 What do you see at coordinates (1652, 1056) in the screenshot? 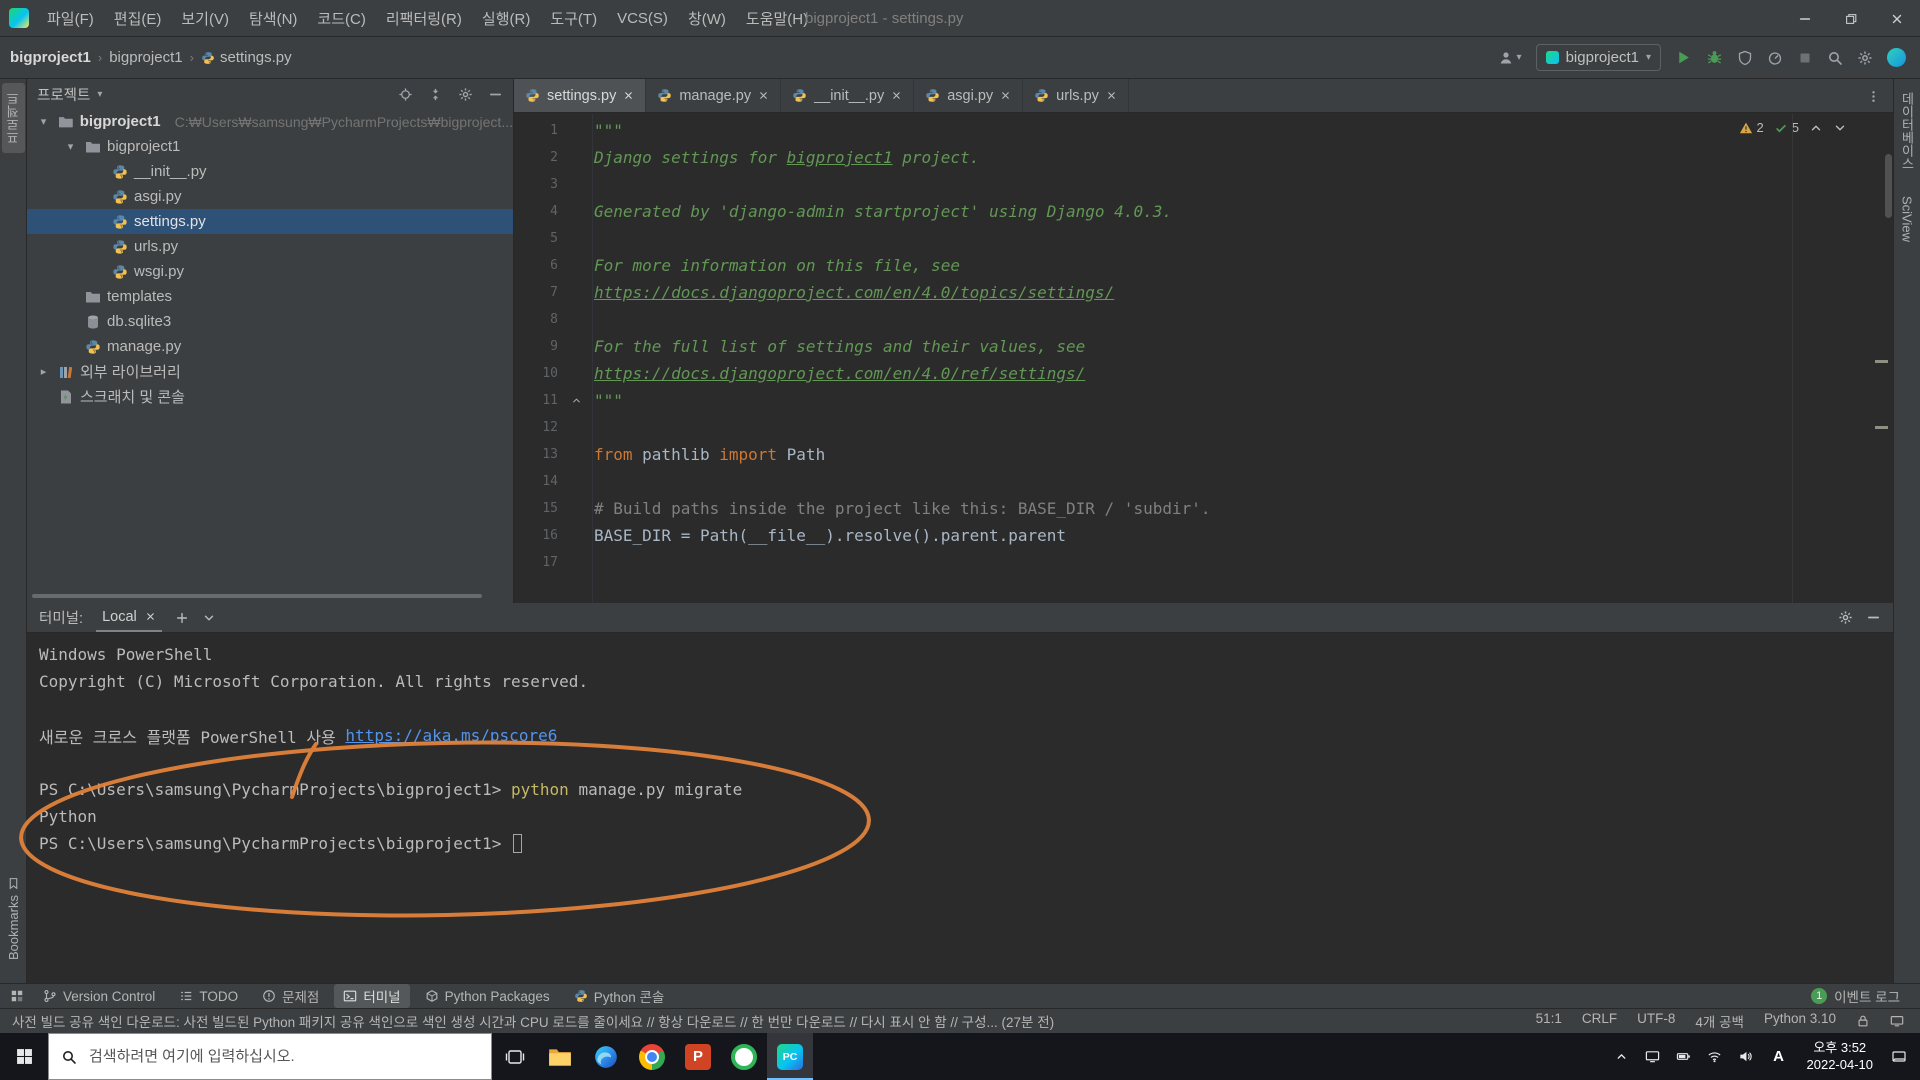
I see `tray-display-button` at bounding box center [1652, 1056].